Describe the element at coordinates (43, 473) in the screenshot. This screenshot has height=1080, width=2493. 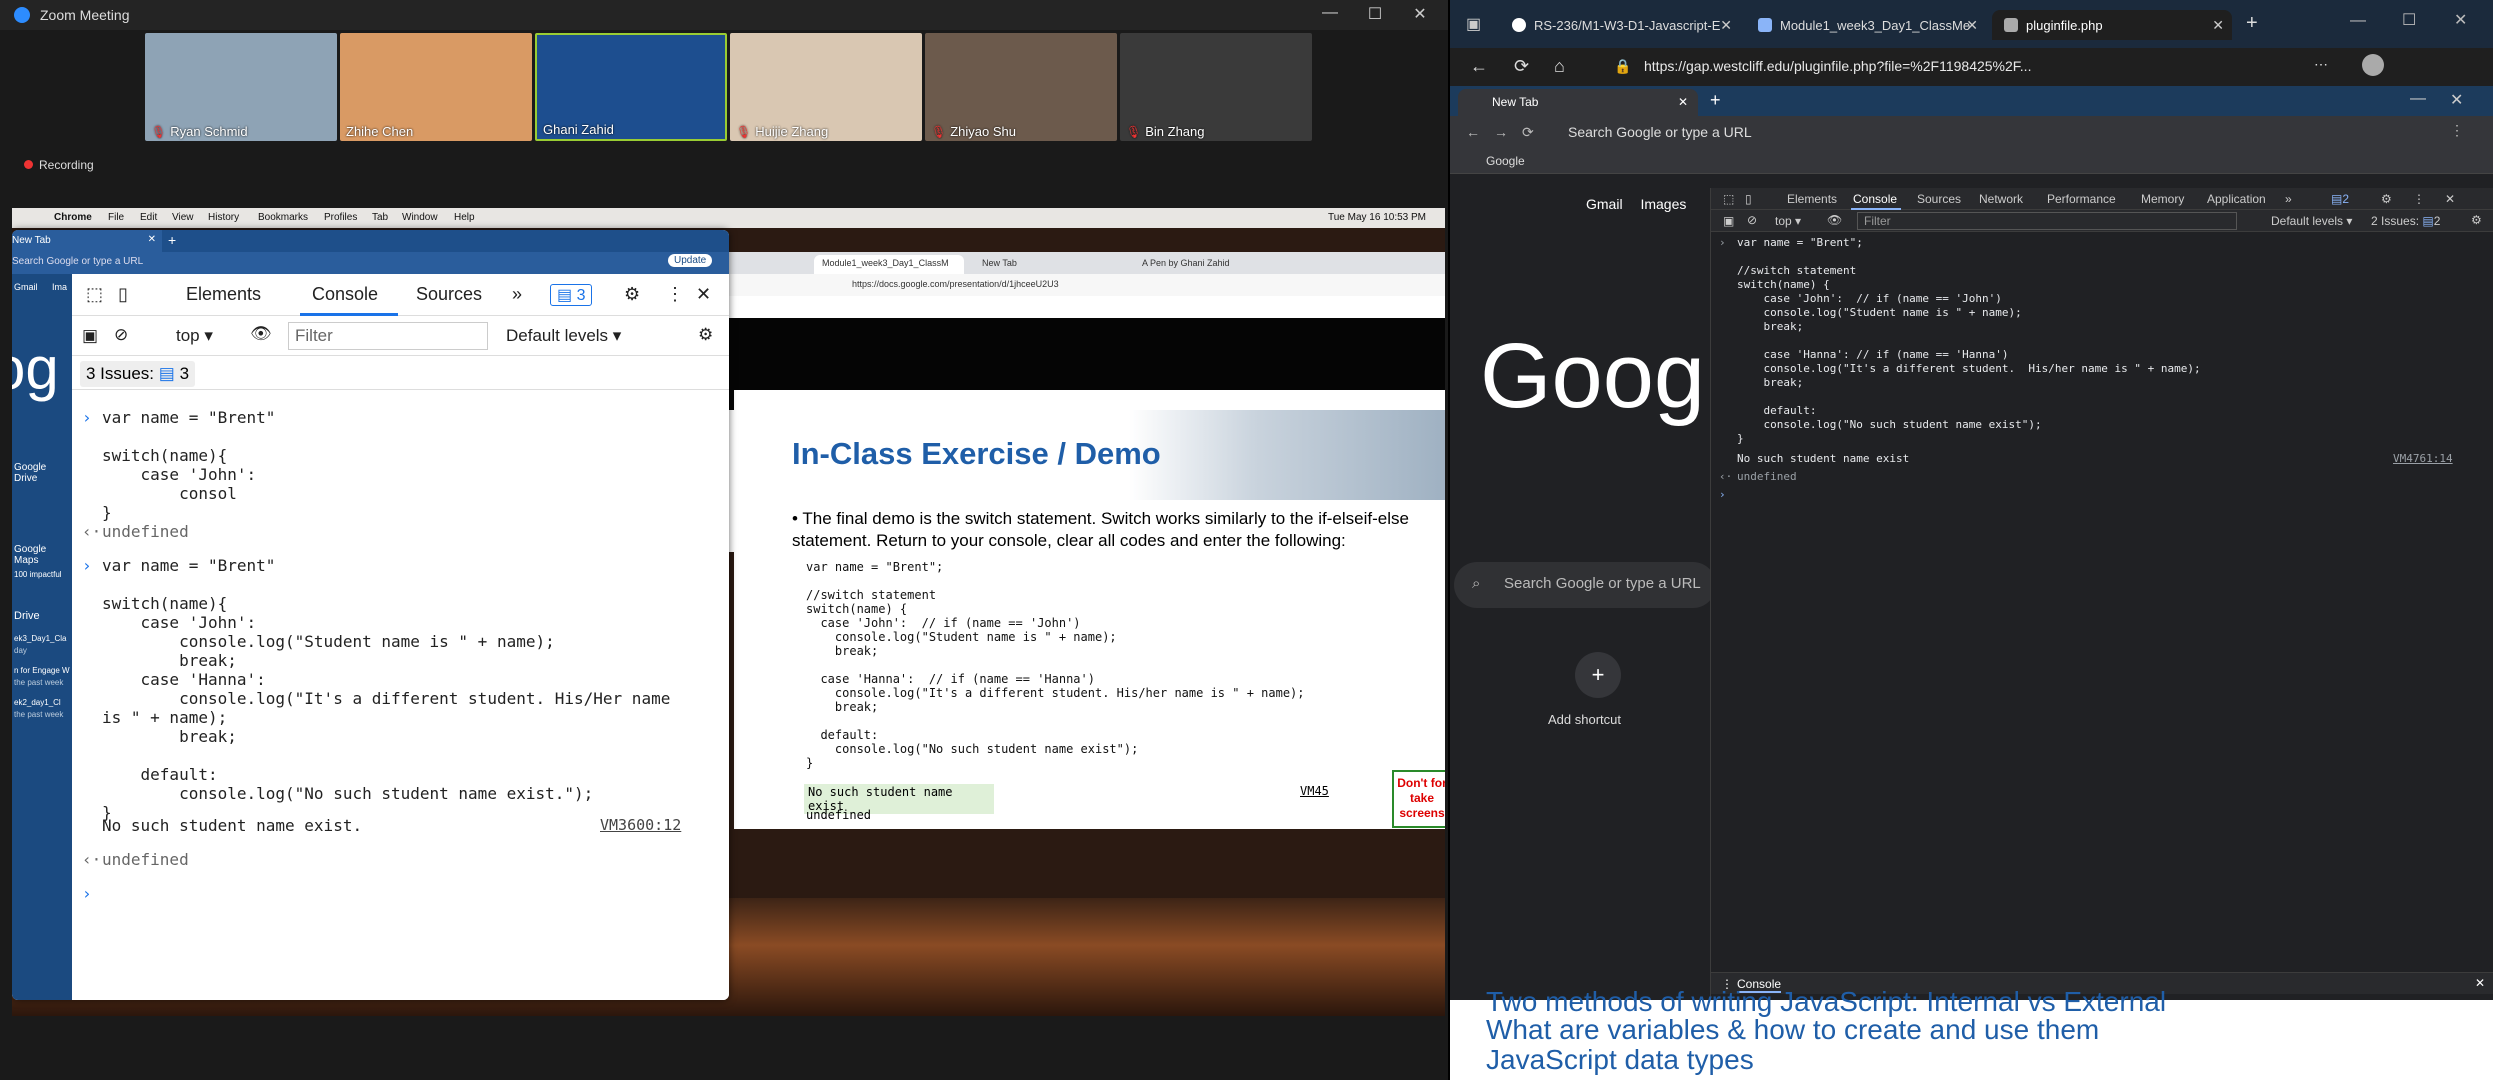
I see `shortcut-drive: Google Drive` at that location.